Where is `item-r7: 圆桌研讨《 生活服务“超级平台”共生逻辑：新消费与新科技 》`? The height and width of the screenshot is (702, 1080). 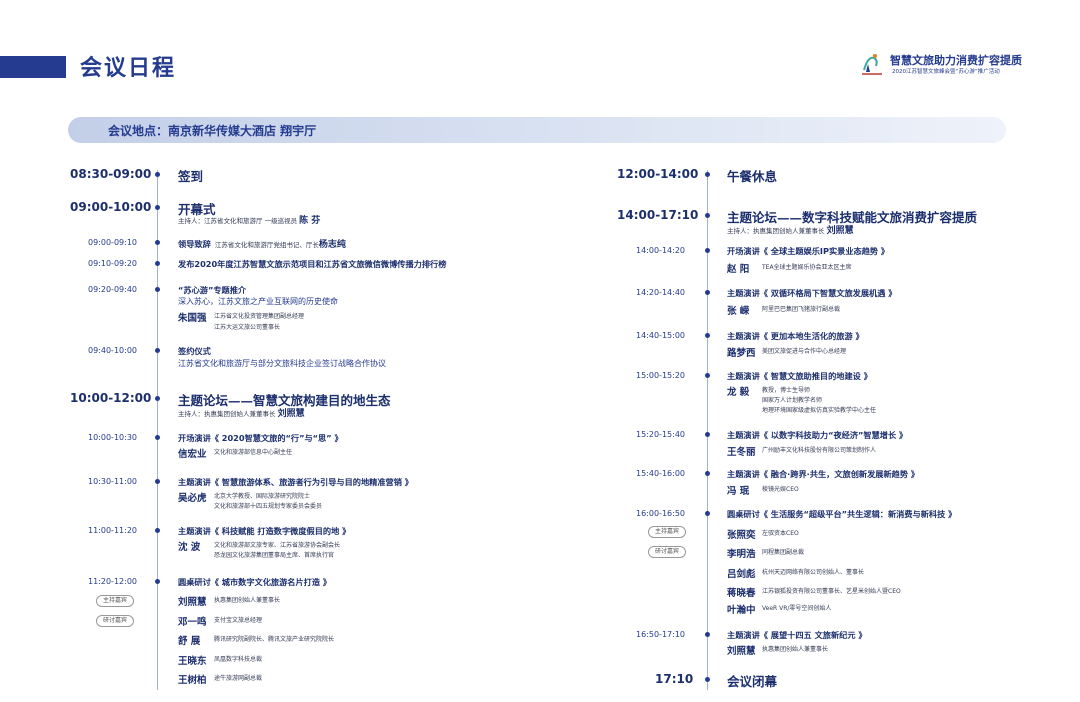
item-r7: 圆桌研讨《 生活服务“超级平台”共生逻辑：新消费与新科技 》 is located at coordinates (842, 514).